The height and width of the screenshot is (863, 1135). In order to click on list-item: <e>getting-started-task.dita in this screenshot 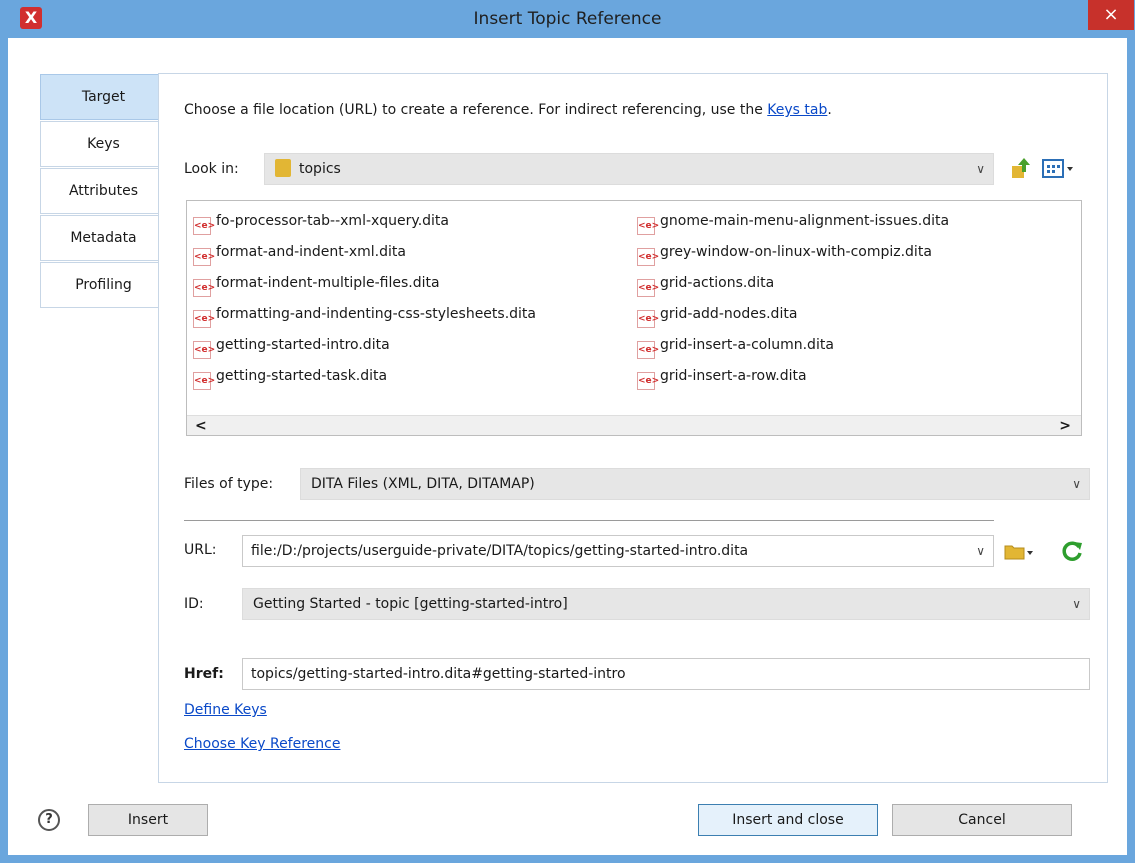, I will do `click(290, 377)`.